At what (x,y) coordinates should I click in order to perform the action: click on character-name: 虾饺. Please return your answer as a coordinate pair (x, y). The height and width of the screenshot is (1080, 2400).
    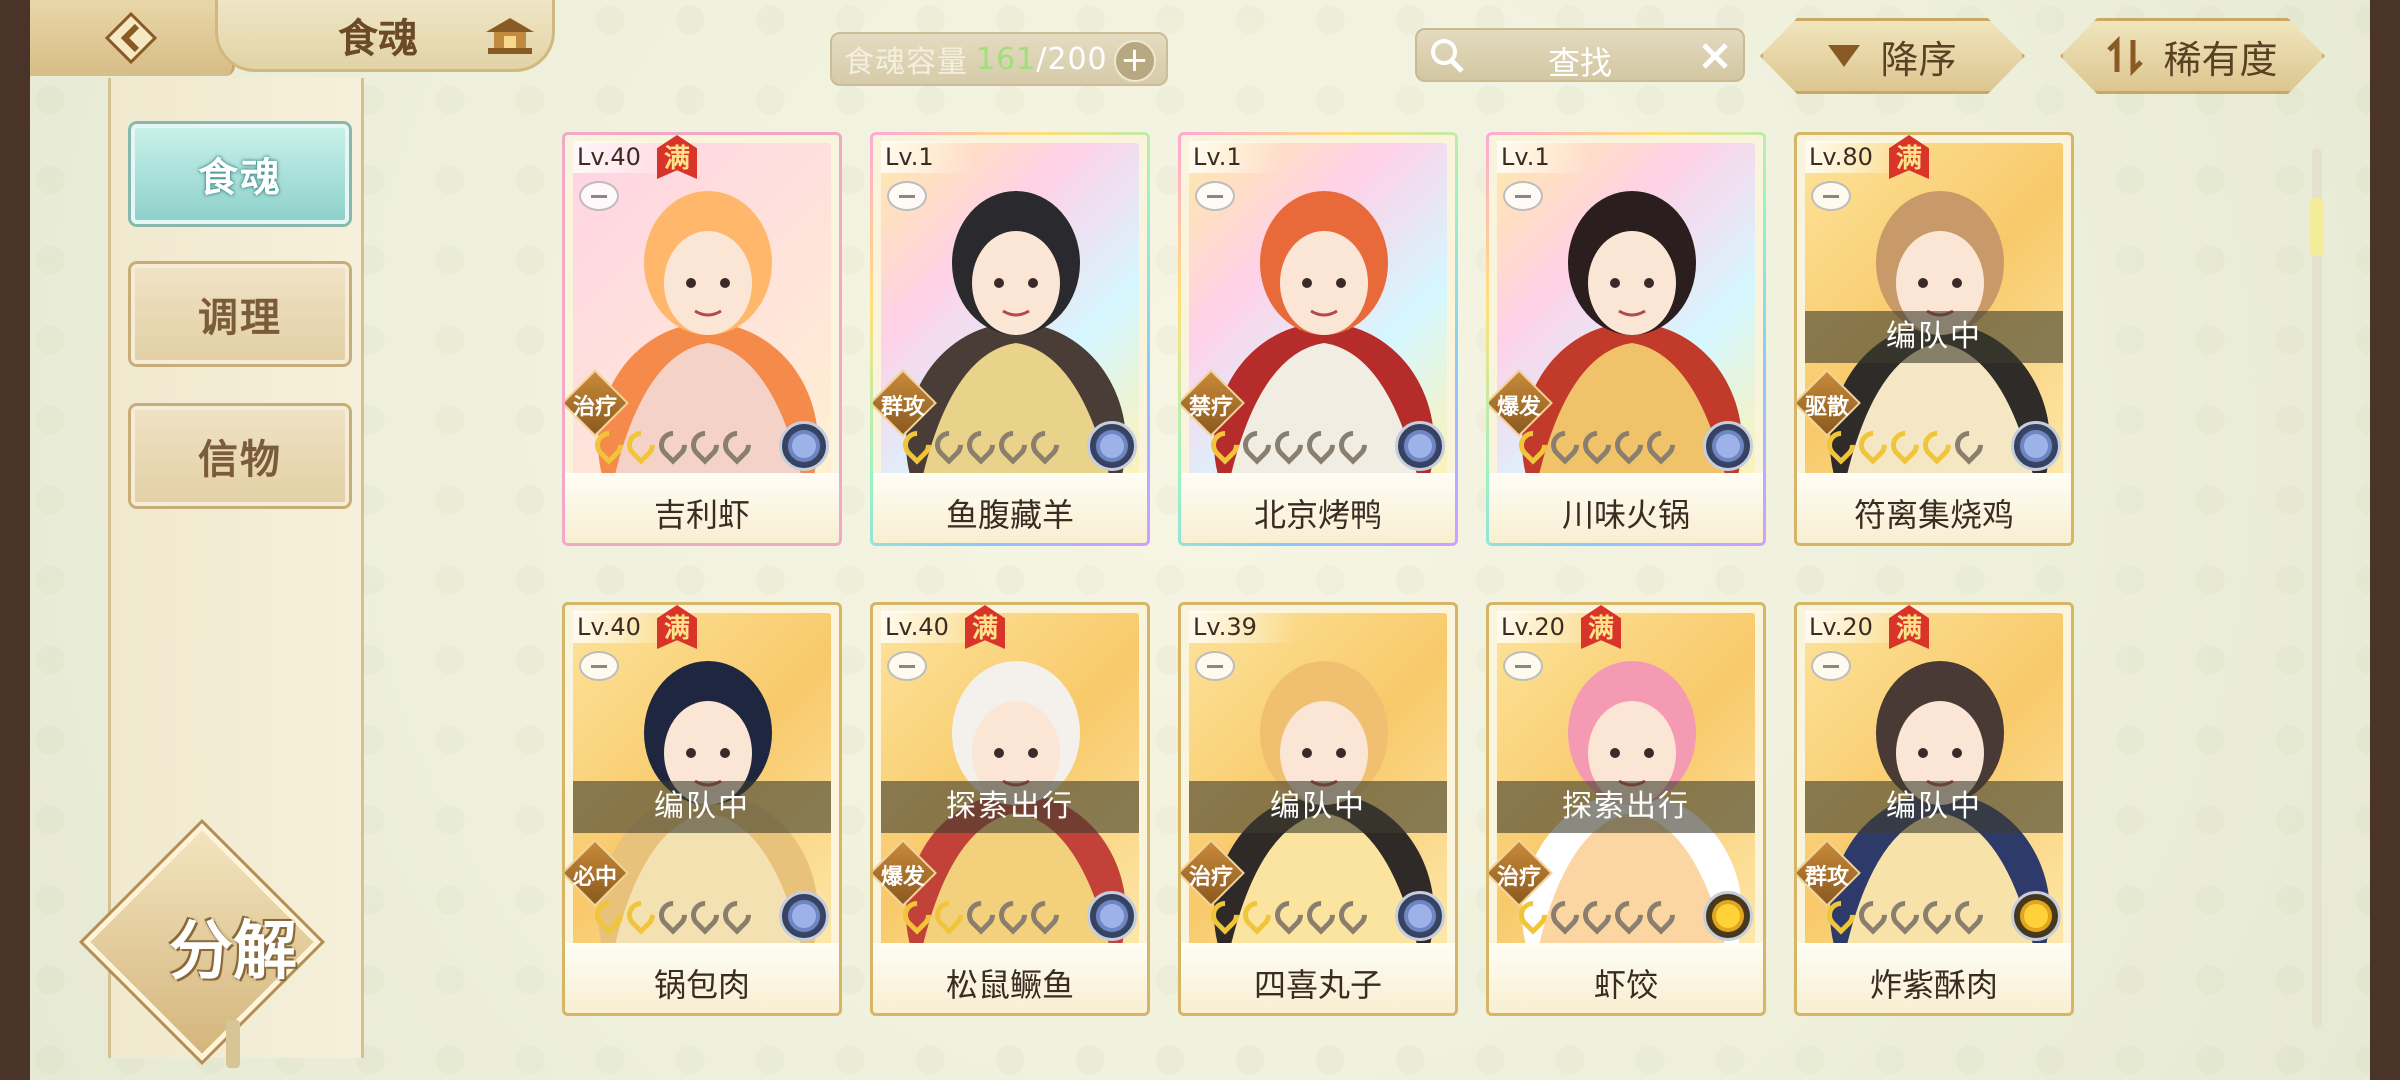
    Looking at the image, I should click on (1626, 978).